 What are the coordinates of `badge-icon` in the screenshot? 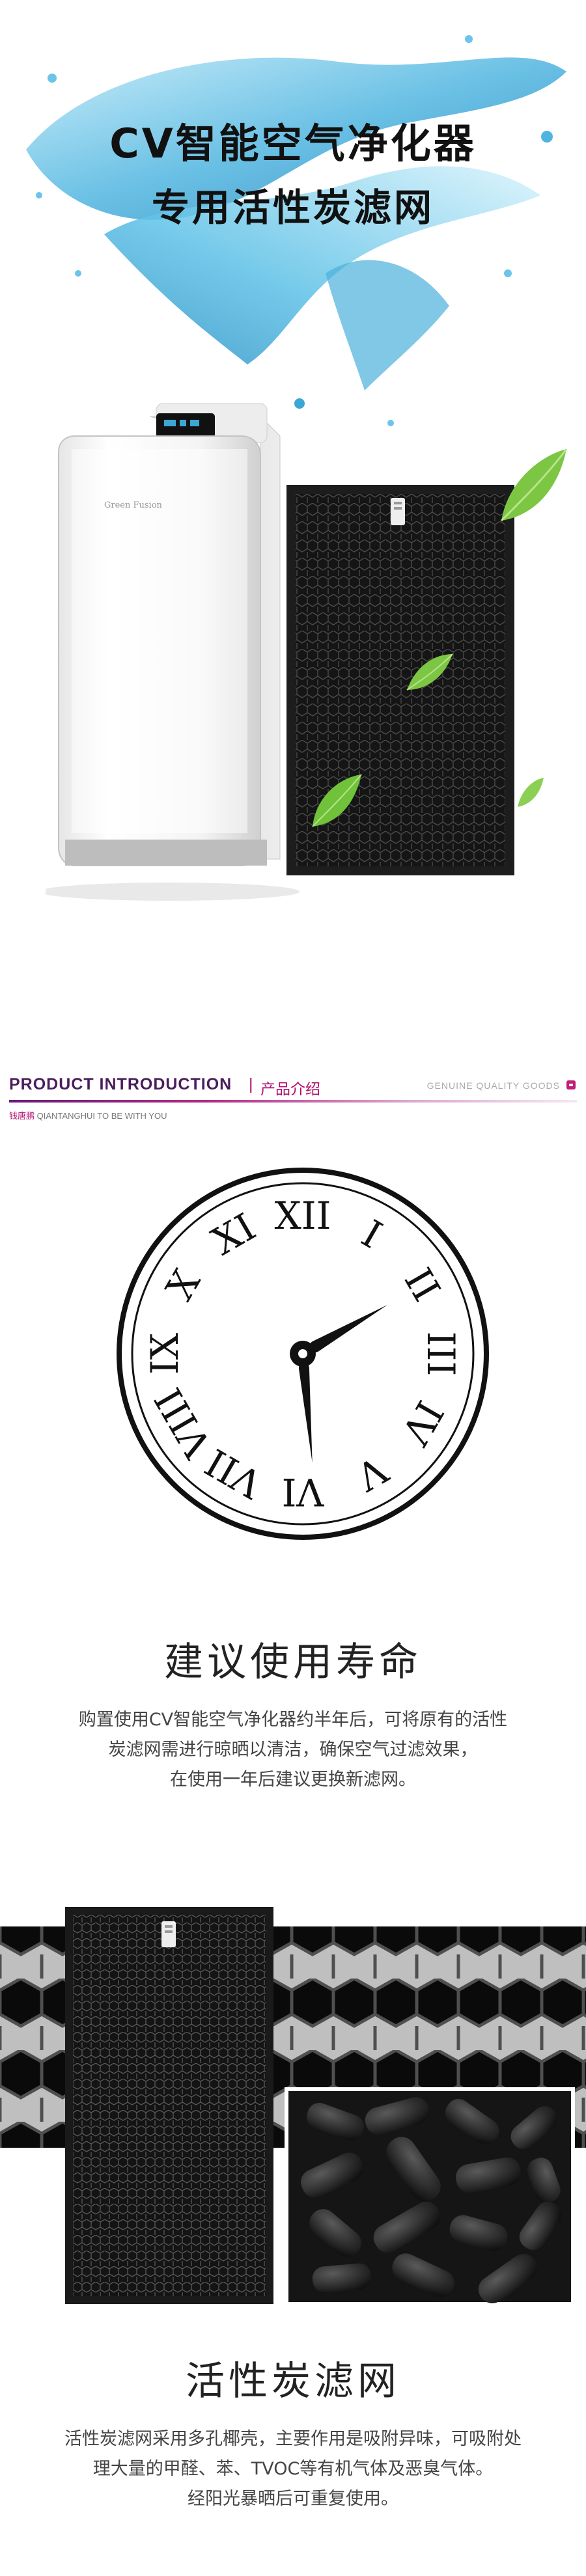 It's located at (571, 1084).